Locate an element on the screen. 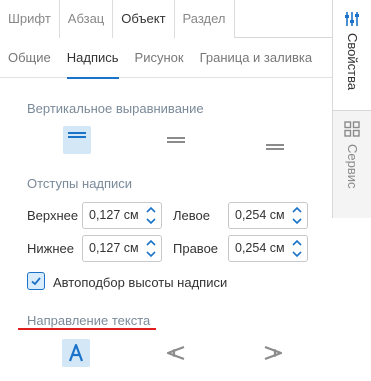 This screenshot has height=381, width=371. autofit-checkbox is located at coordinates (36, 281).